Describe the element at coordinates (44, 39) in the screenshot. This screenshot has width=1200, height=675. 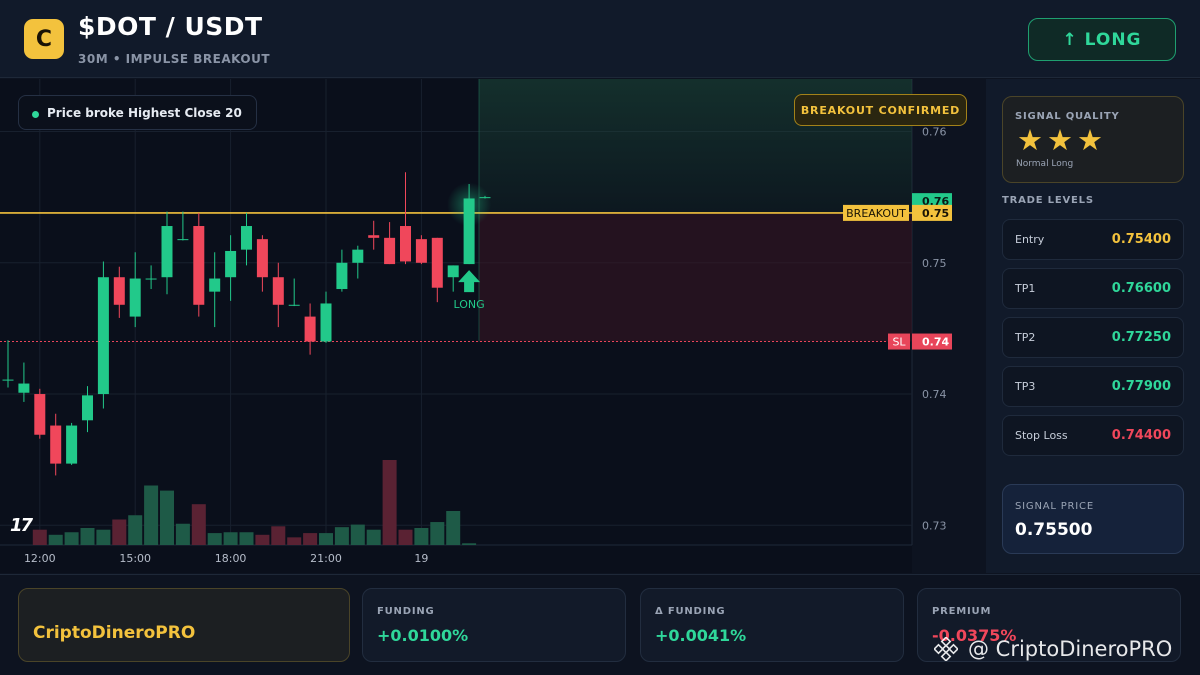
I see `coin-logo: C` at that location.